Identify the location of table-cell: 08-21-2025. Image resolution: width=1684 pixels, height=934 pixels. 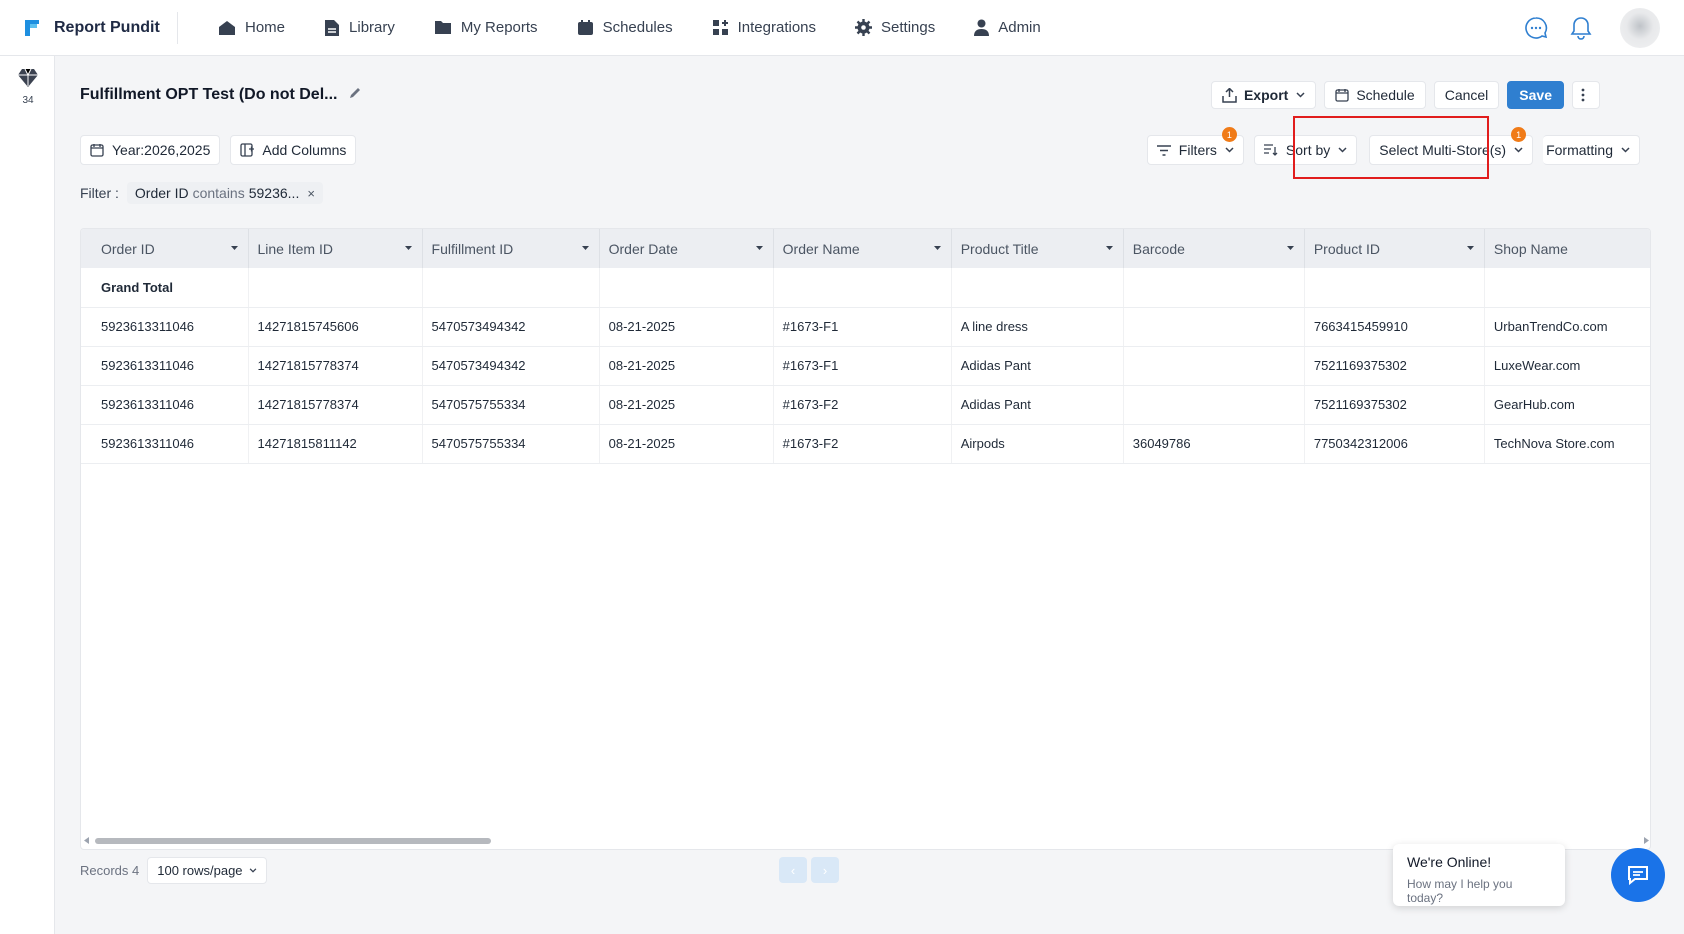
(686, 405).